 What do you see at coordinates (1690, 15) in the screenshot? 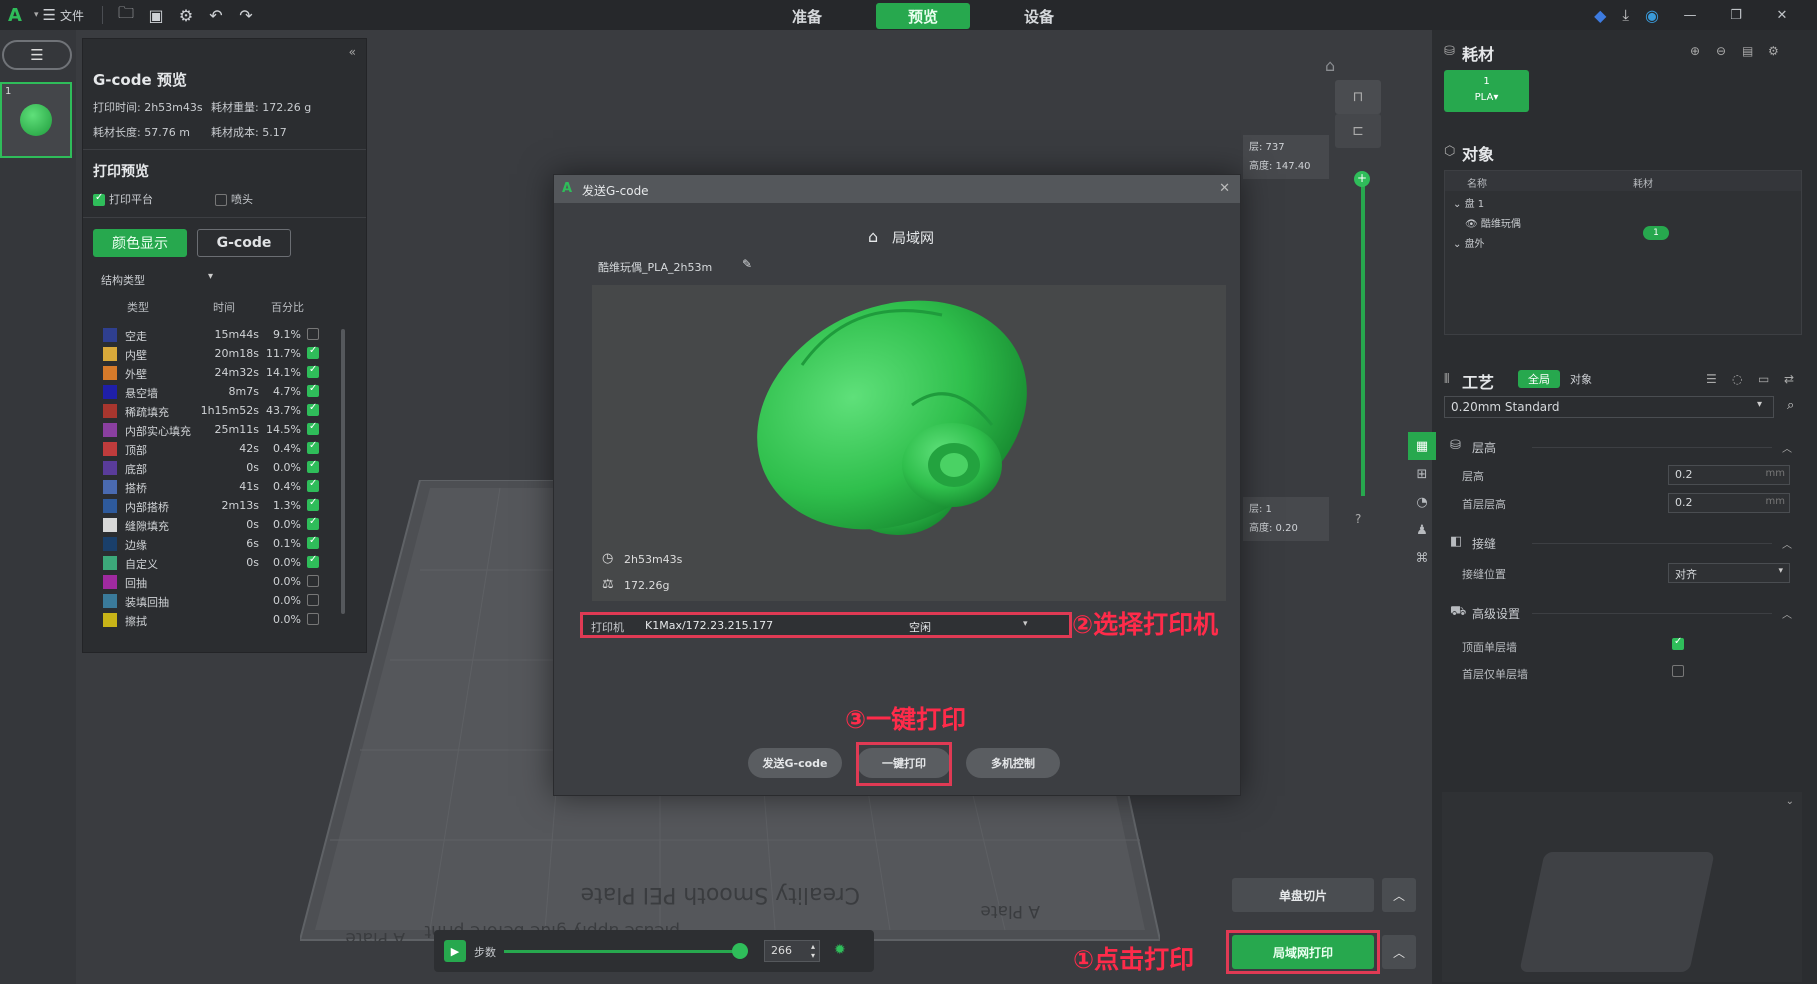
I see `minimize-icon: —` at bounding box center [1690, 15].